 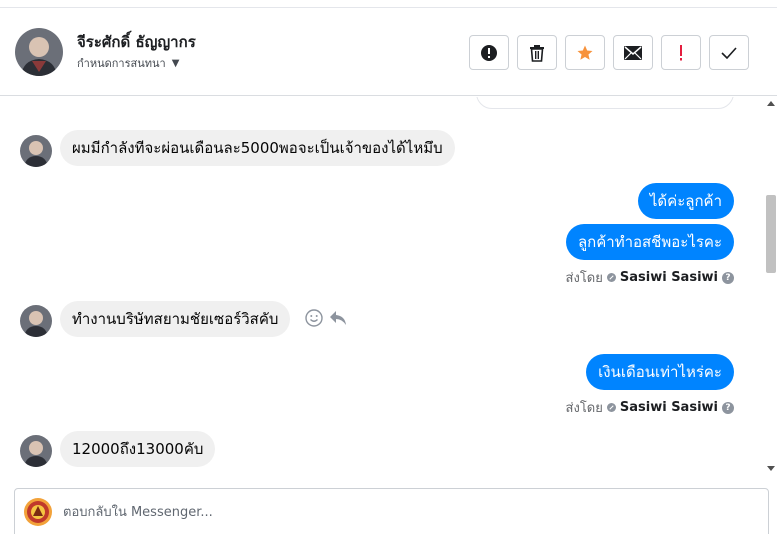 I want to click on scroll-up-arrow-icon, so click(x=771, y=103).